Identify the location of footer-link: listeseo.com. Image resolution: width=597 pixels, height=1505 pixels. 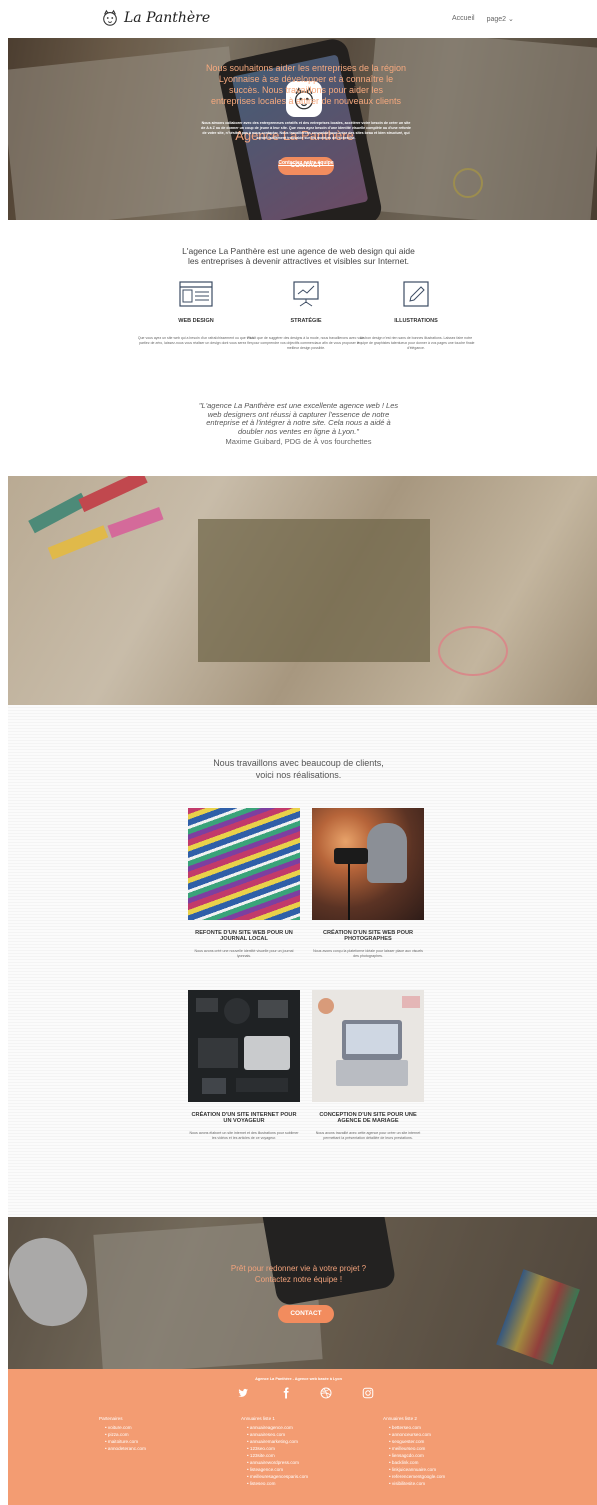
(309, 1483).